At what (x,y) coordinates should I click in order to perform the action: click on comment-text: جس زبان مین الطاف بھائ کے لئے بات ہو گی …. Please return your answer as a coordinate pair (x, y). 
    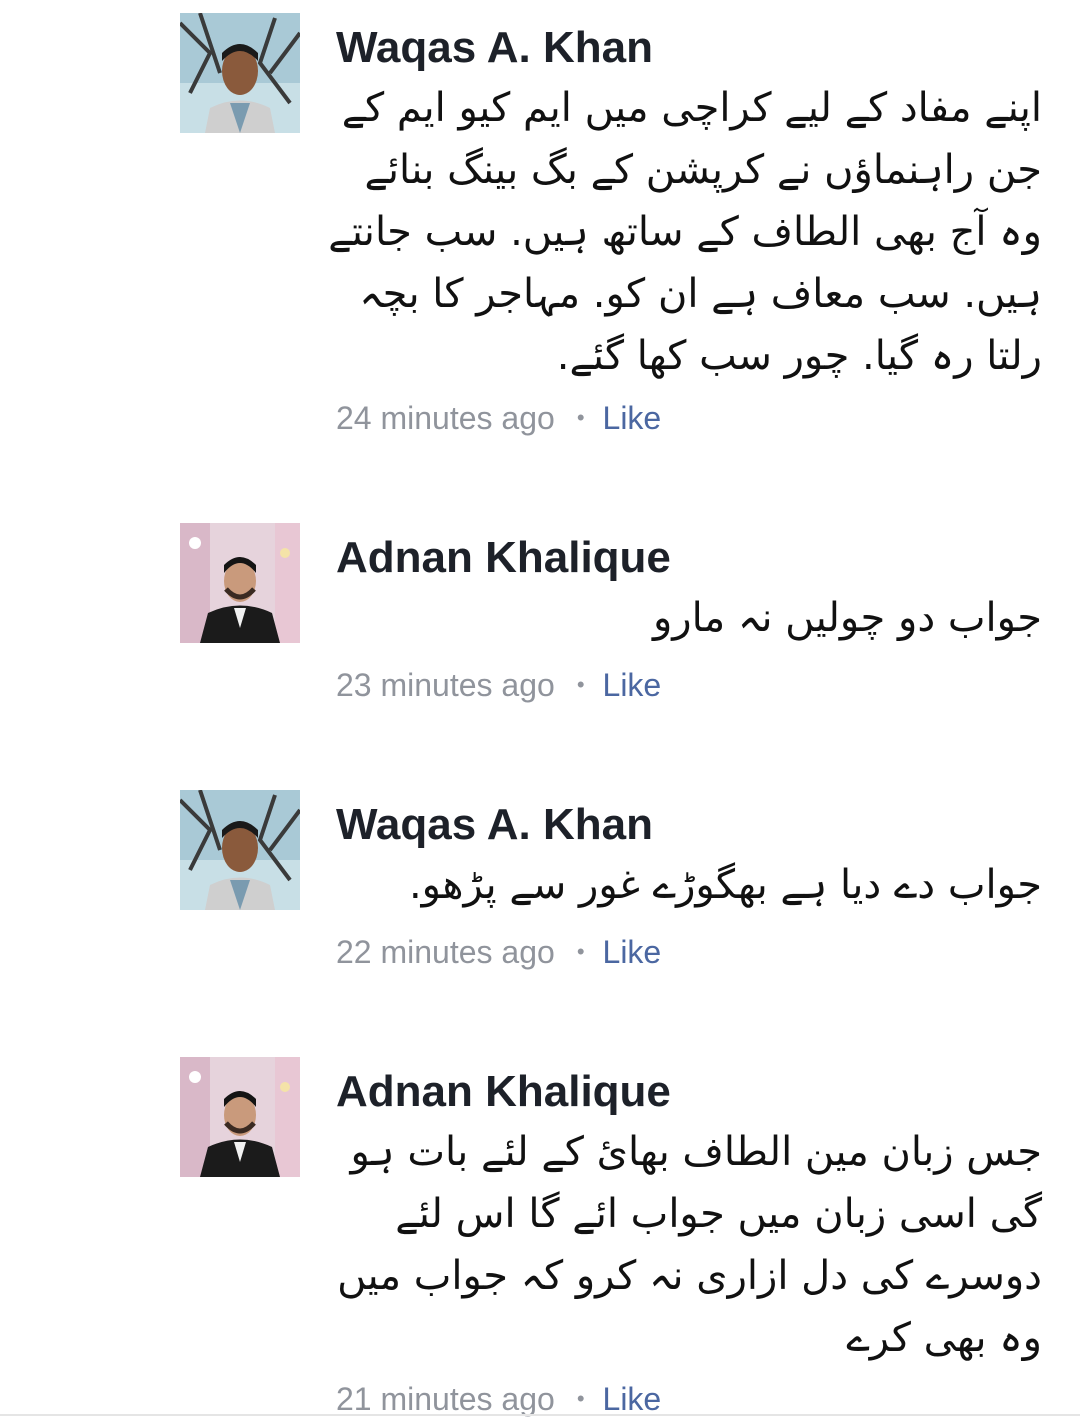
    Looking at the image, I should click on (689, 1245).